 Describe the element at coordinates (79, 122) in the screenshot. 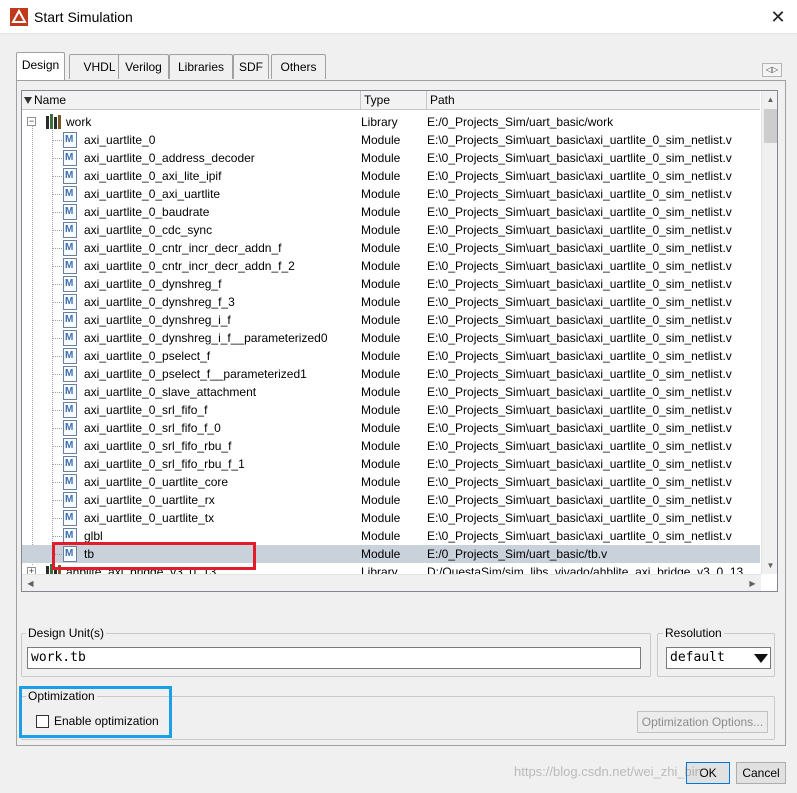

I see `row-name: work` at that location.